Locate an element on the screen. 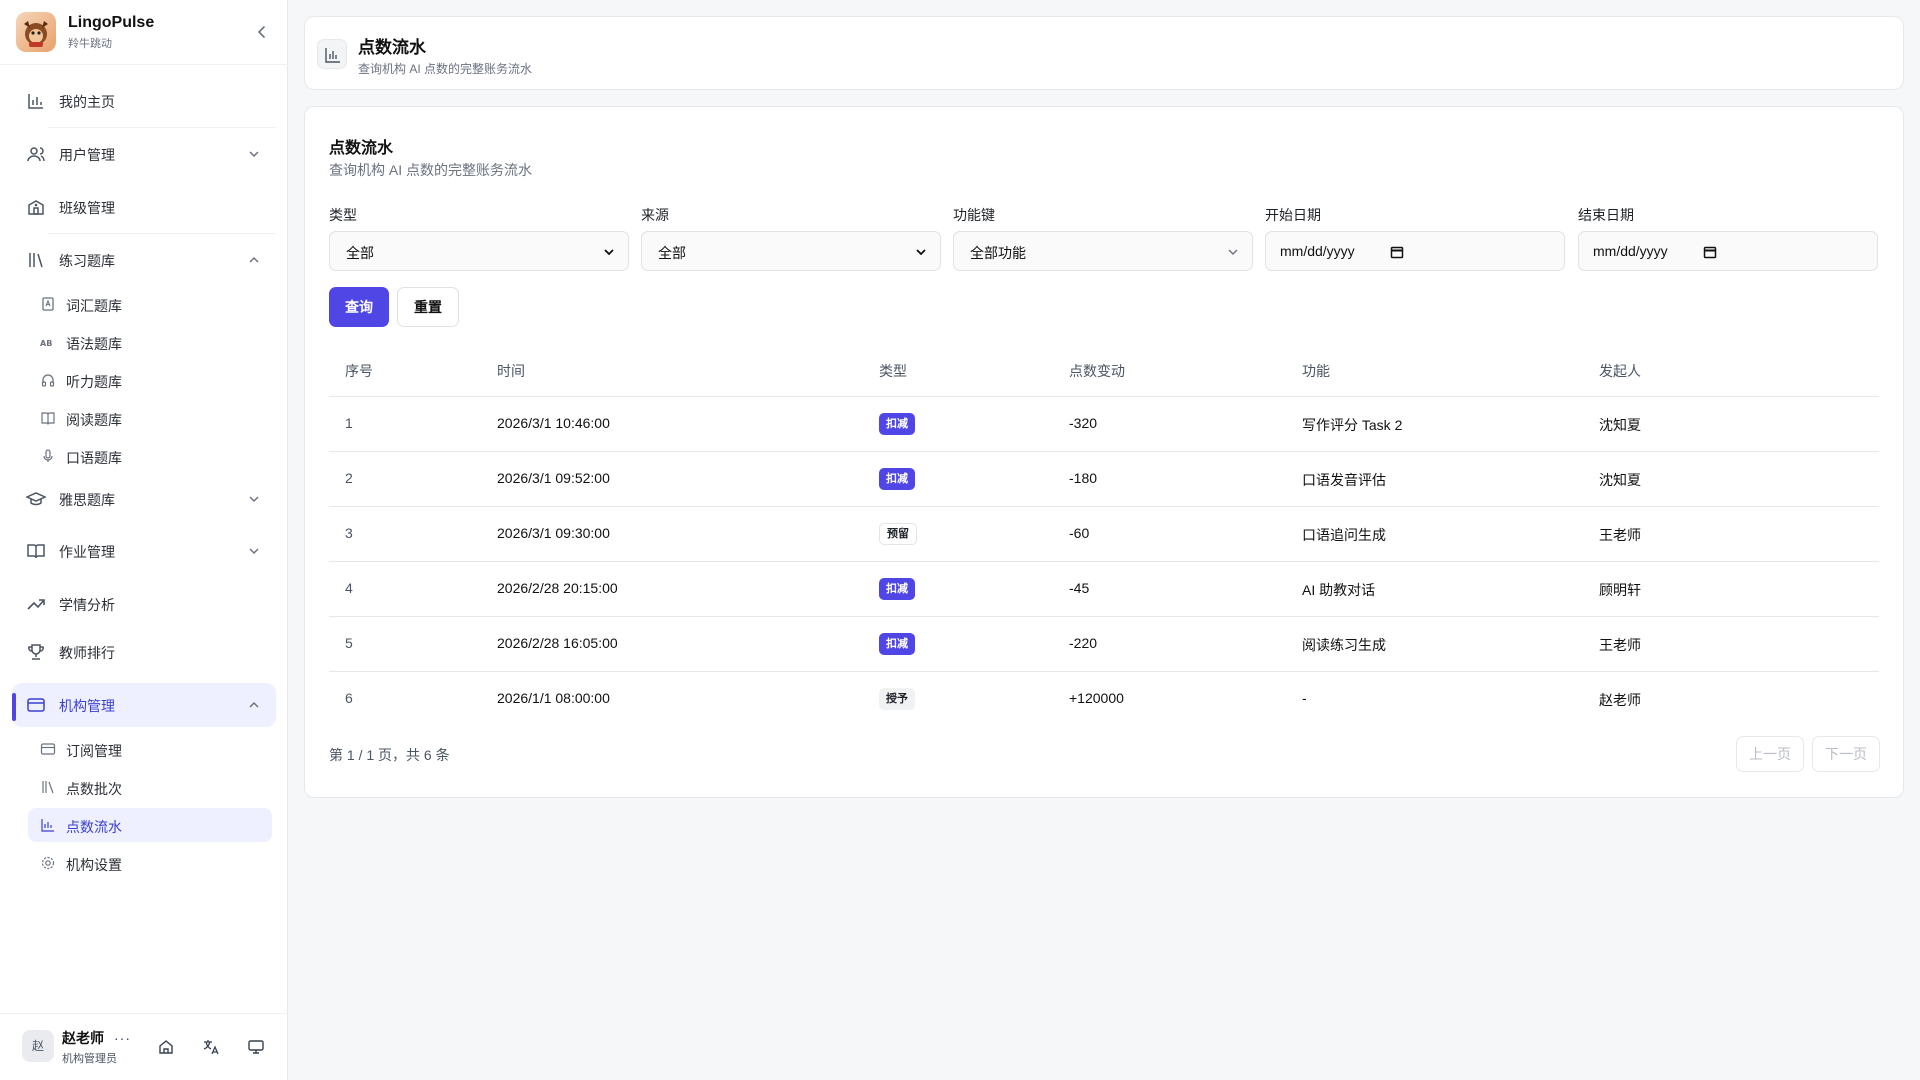  sidebar-item-label: 作业管理 is located at coordinates (87, 552).